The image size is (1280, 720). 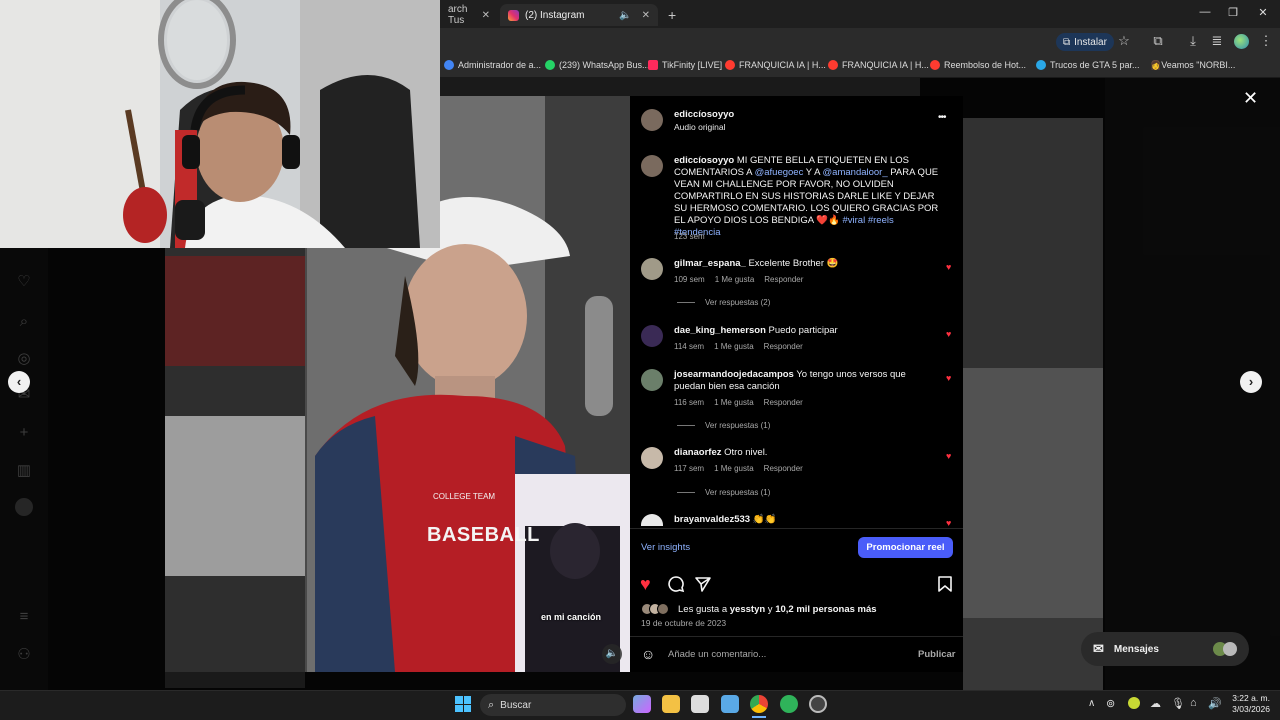 I want to click on browser-tab: arch Tus ✕, so click(x=469, y=15).